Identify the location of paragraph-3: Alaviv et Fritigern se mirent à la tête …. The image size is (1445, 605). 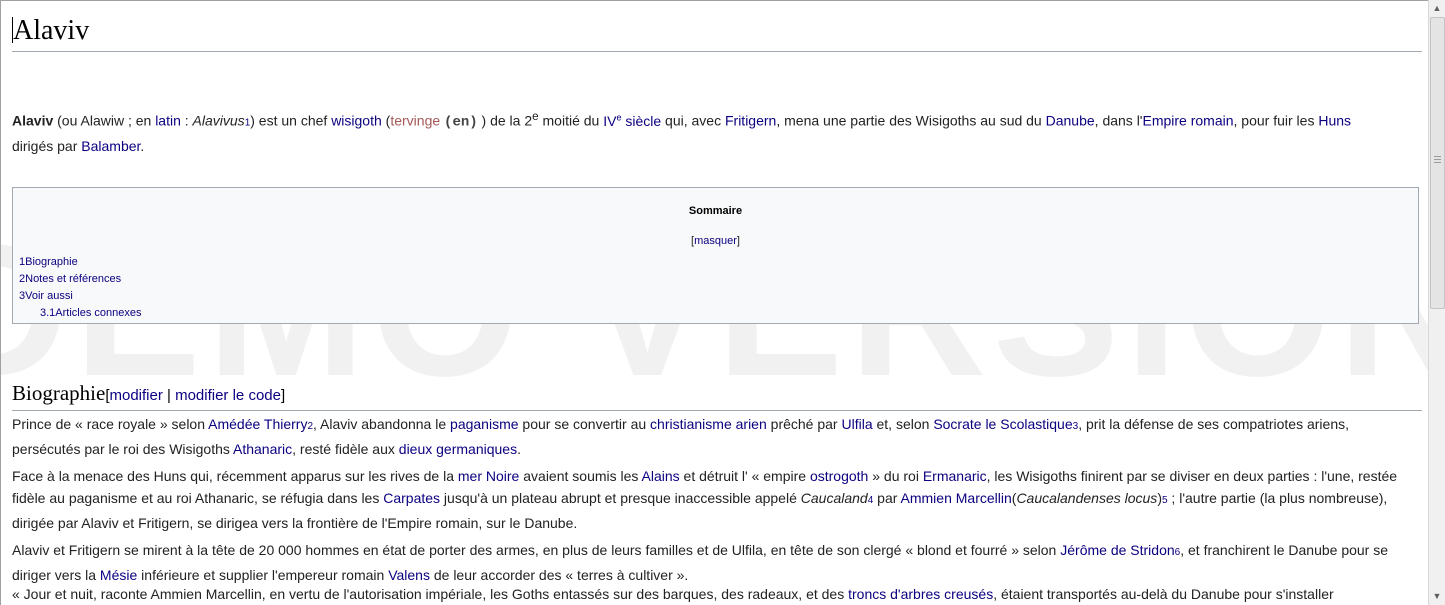
(700, 562).